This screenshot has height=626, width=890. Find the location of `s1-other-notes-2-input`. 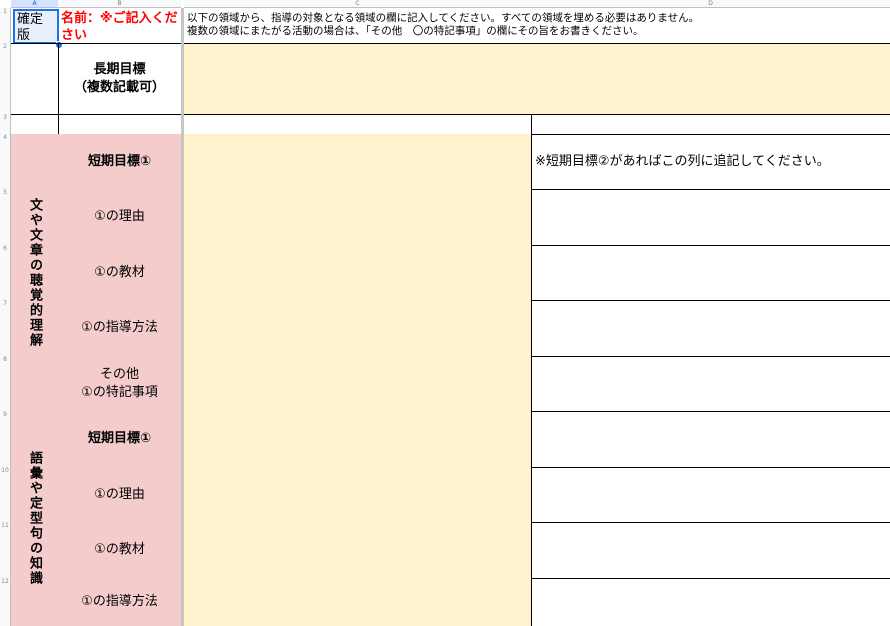

s1-other-notes-2-input is located at coordinates (710, 384).